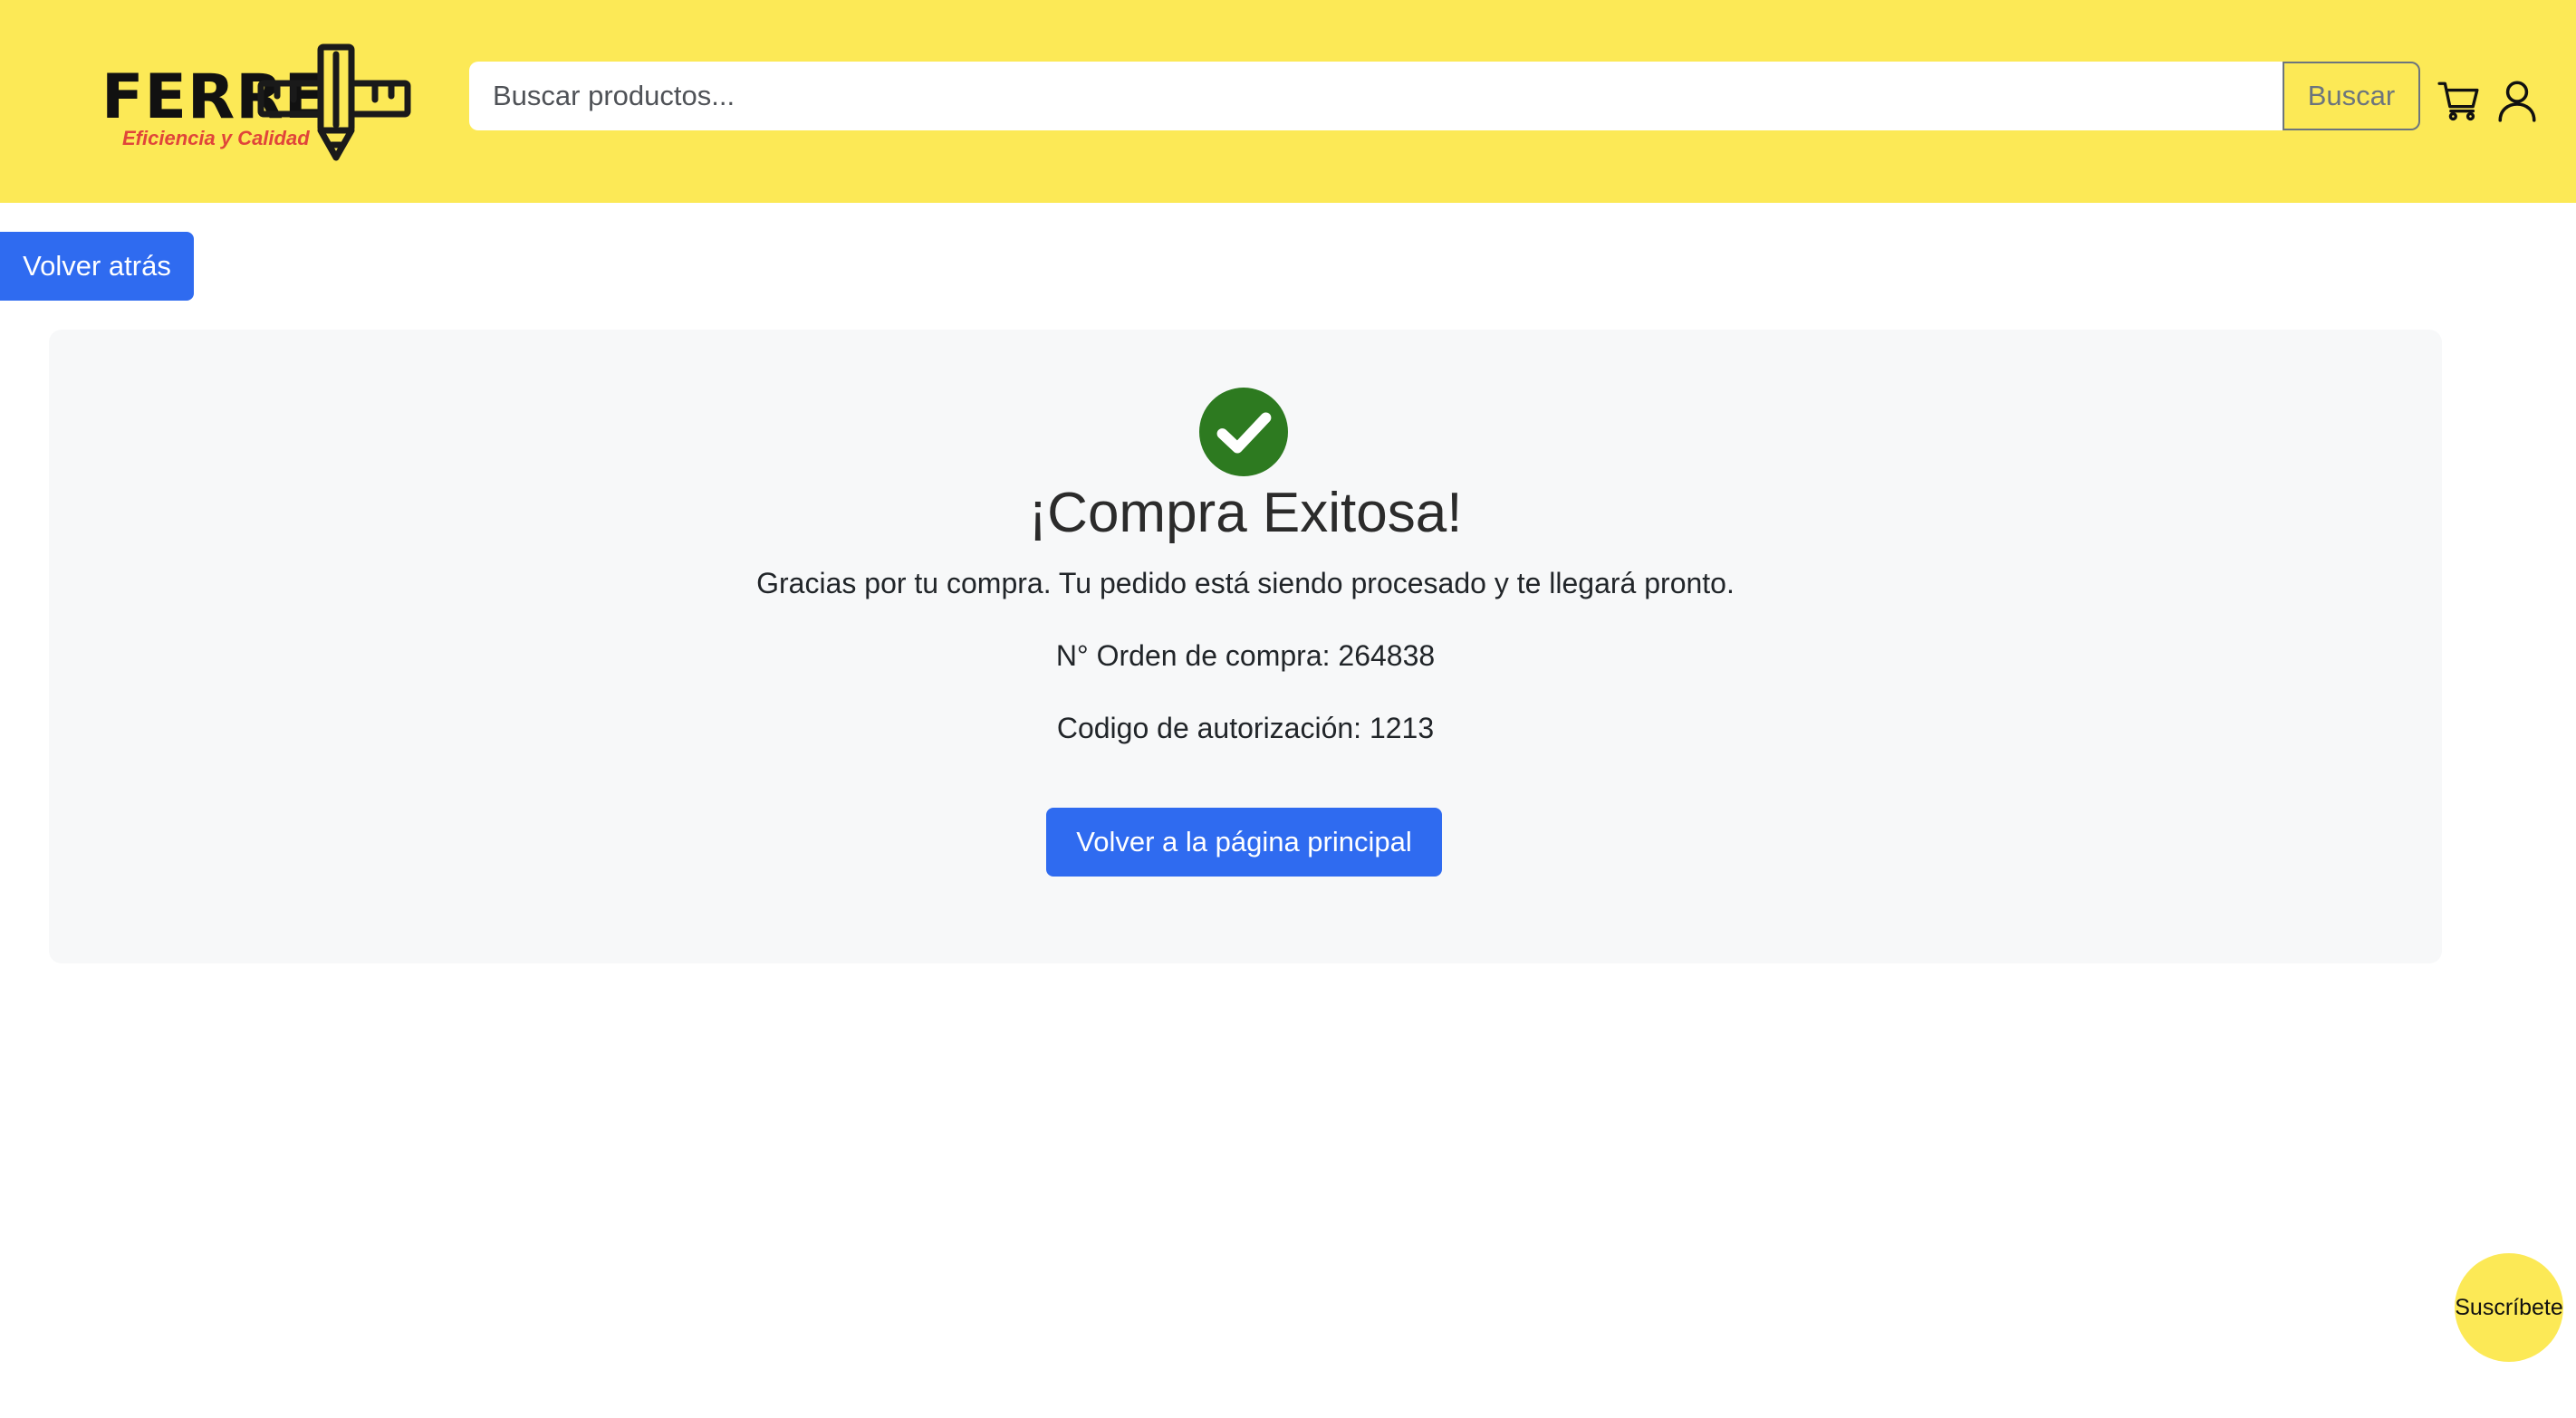 This screenshot has height=1418, width=2576. What do you see at coordinates (2459, 100) in the screenshot?
I see `shopping-cart-icon` at bounding box center [2459, 100].